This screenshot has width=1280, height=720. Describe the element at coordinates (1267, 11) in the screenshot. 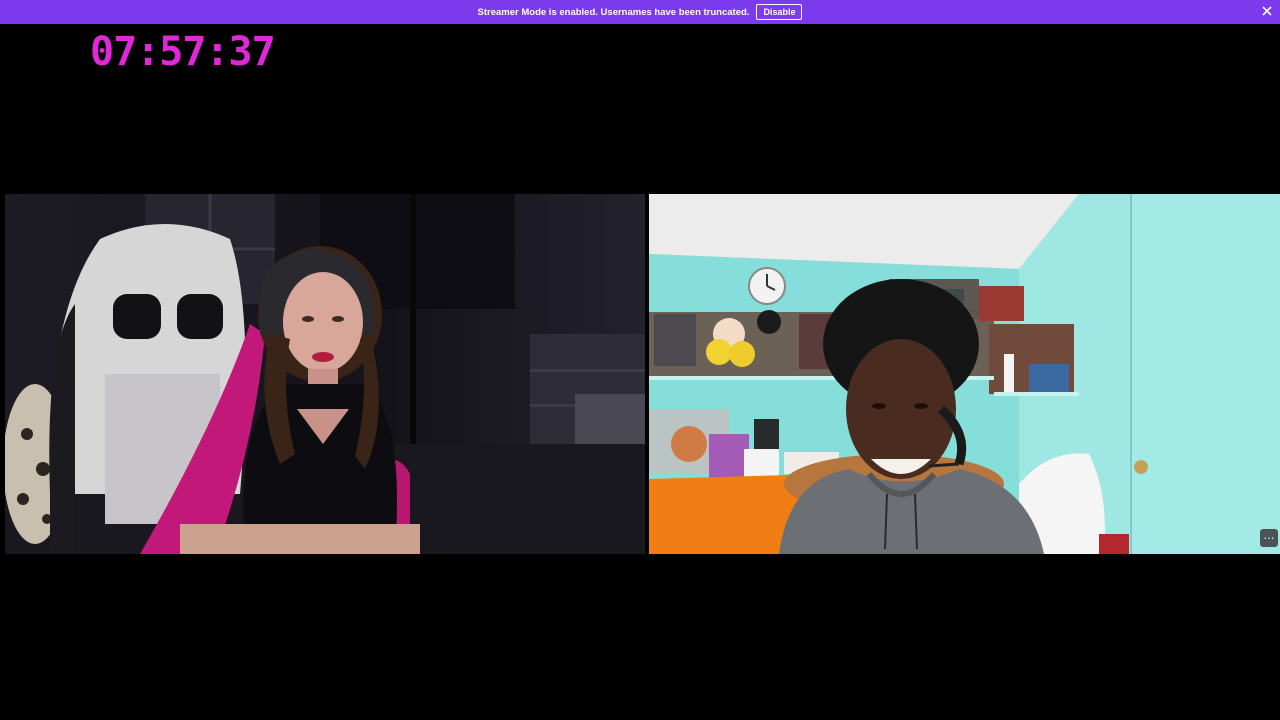

I see `close-icon` at that location.